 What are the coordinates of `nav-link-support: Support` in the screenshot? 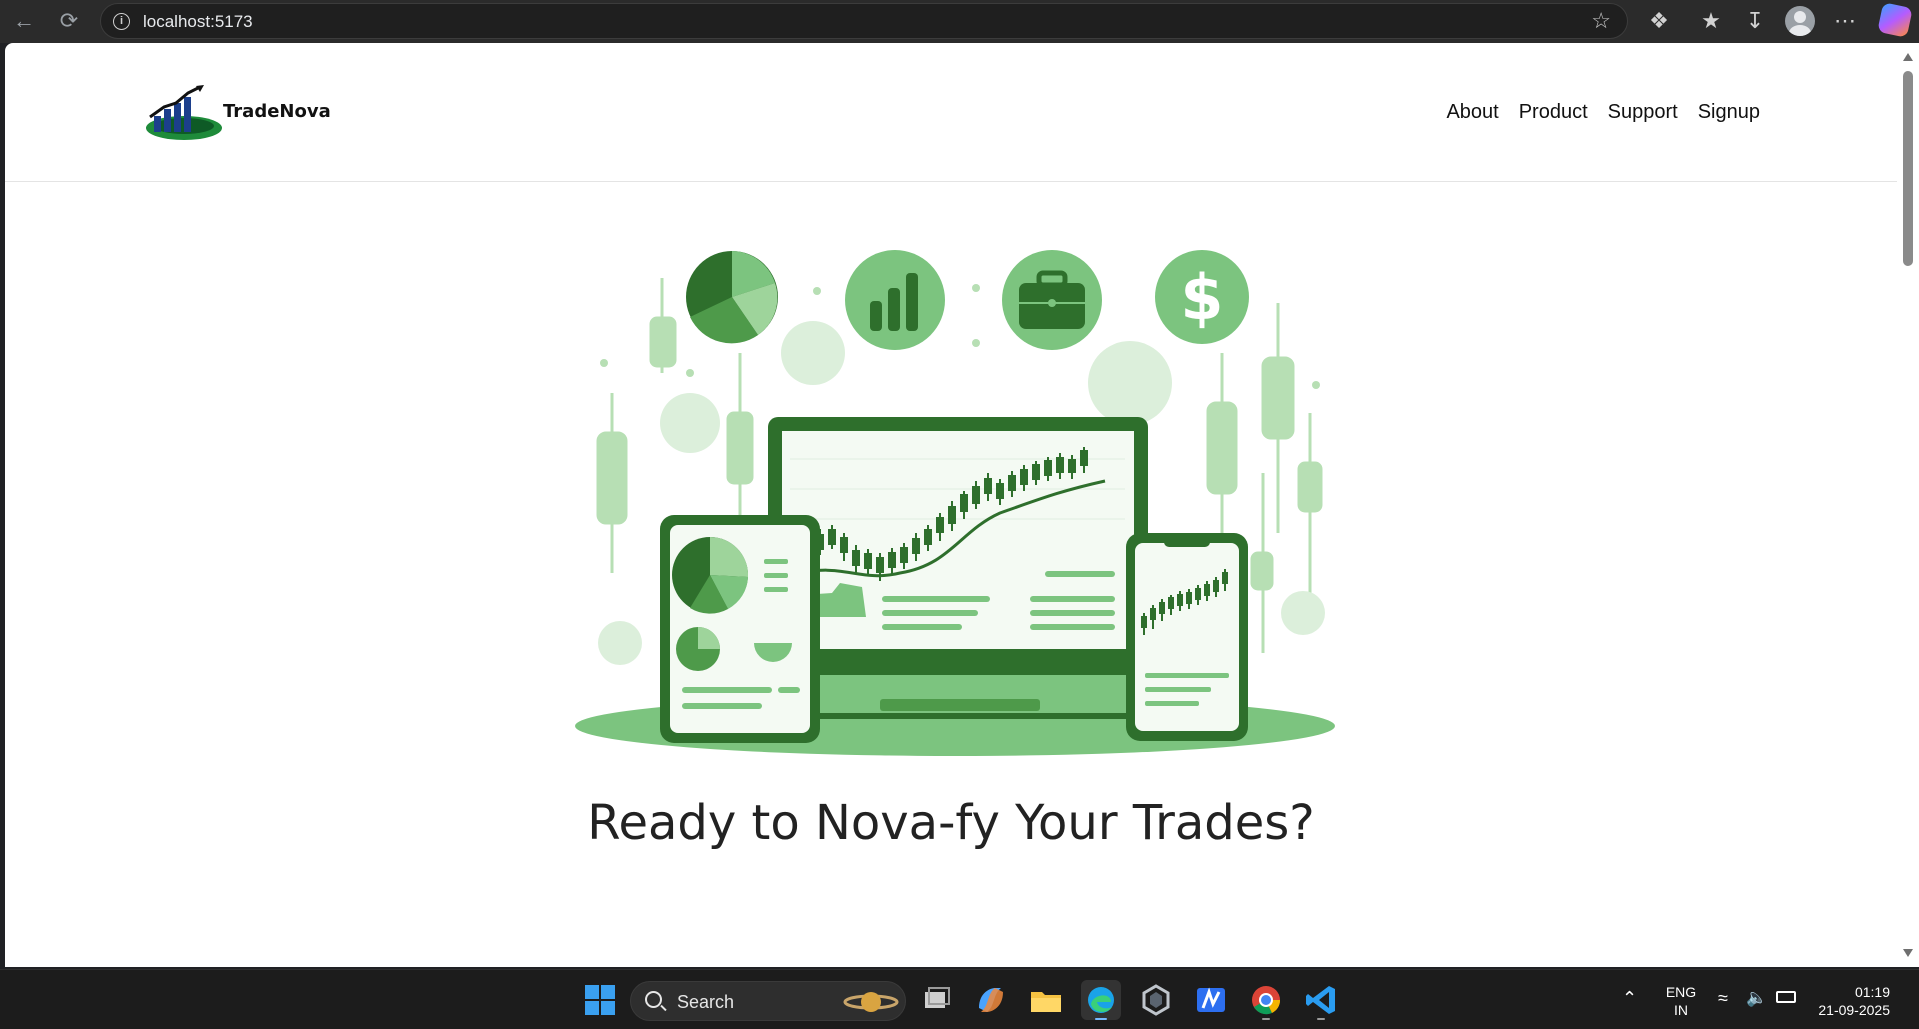 It's located at (1643, 112).